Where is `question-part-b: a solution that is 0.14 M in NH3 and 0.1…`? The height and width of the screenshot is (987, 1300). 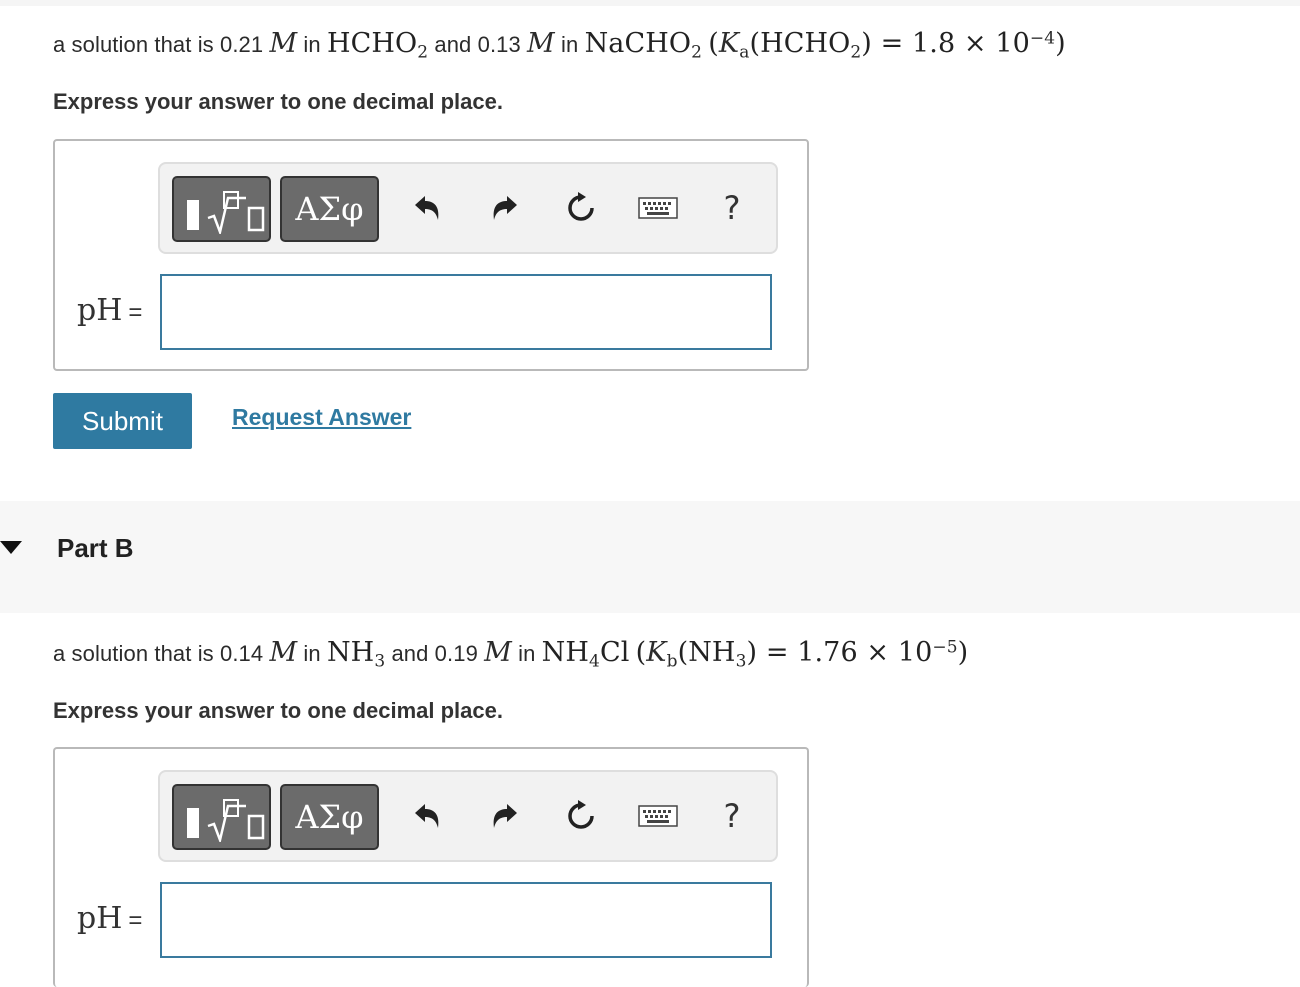
question-part-b: a solution that is 0.14 M in NH3 and 0.1… is located at coordinates (510, 654).